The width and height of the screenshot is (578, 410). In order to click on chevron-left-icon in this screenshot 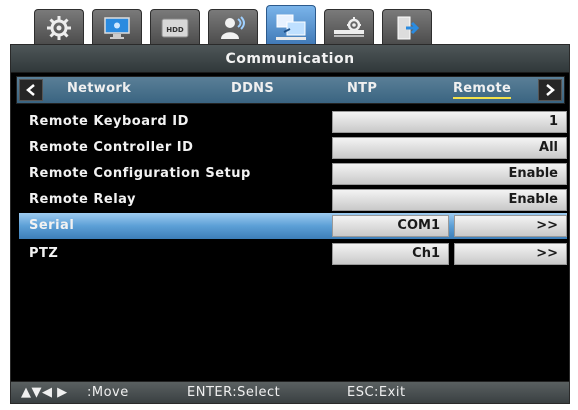, I will do `click(31, 90)`.